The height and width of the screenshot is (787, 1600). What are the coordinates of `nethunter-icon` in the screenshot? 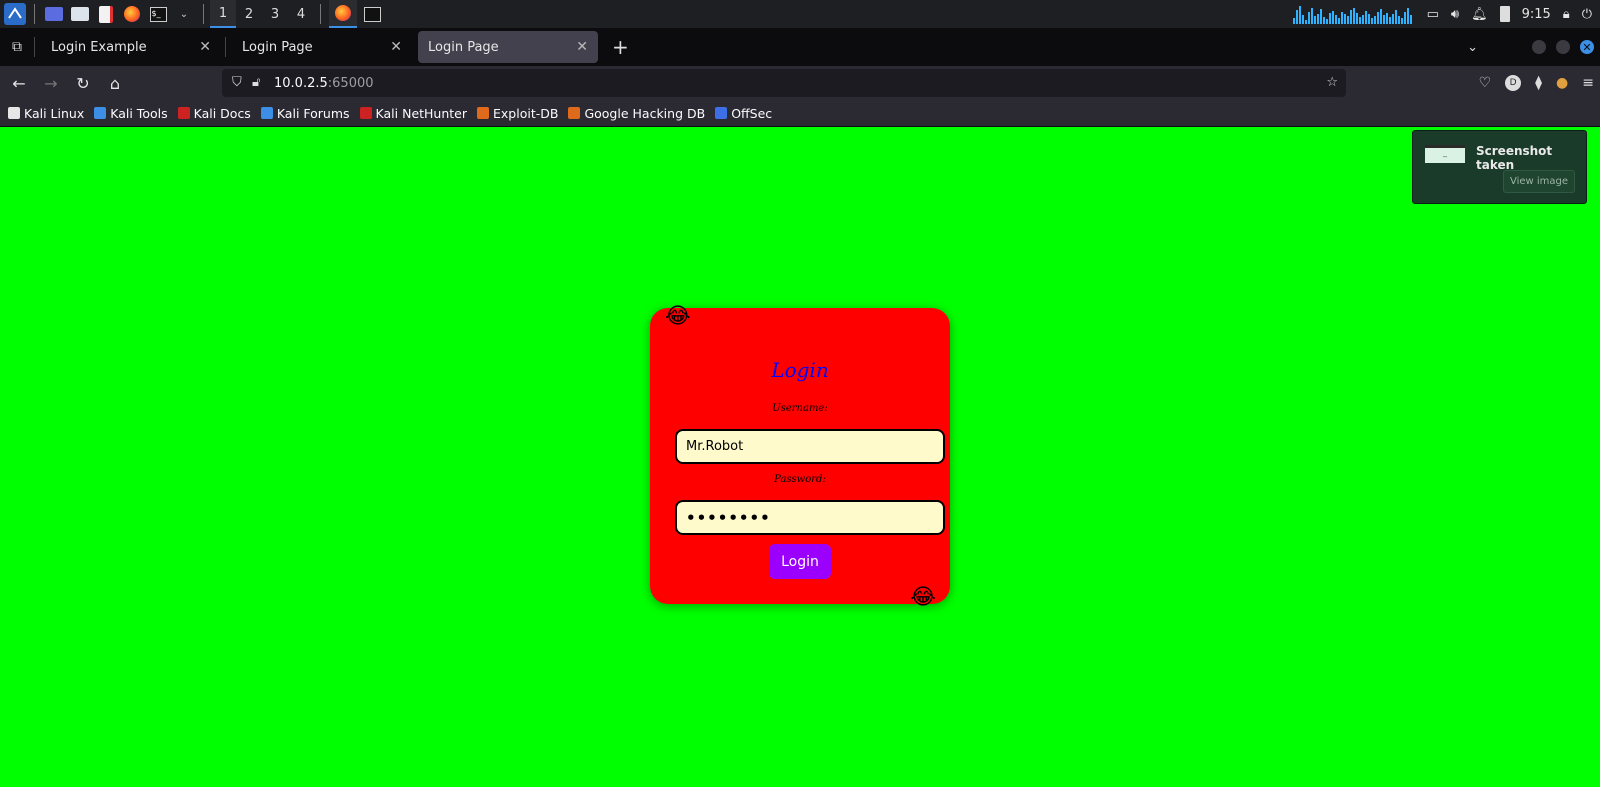 It's located at (365, 113).